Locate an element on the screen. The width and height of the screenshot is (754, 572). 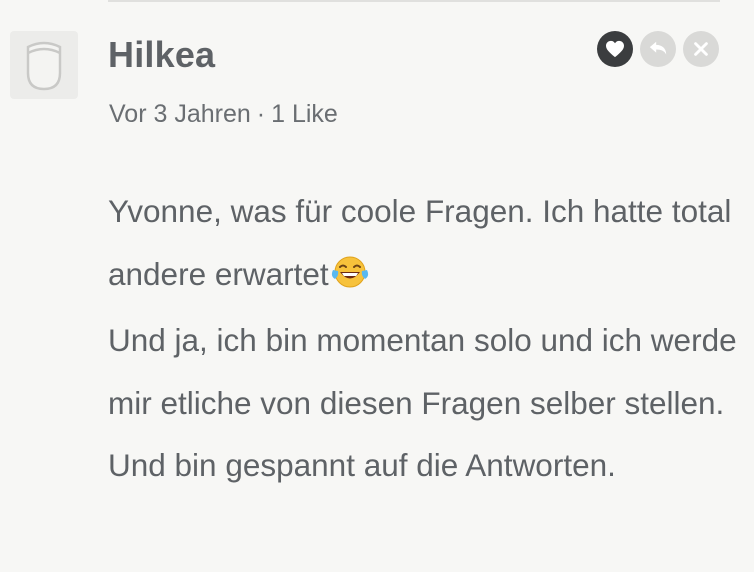
default-avatar-icon is located at coordinates (44, 66).